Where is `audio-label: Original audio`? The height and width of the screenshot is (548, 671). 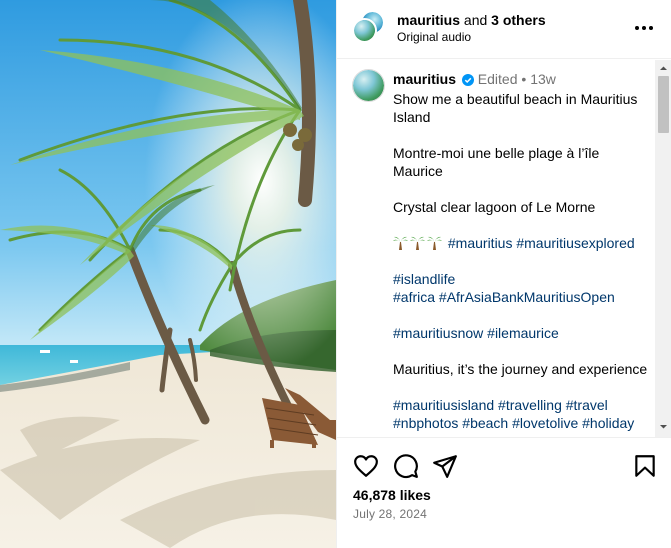 audio-label: Original audio is located at coordinates (434, 37).